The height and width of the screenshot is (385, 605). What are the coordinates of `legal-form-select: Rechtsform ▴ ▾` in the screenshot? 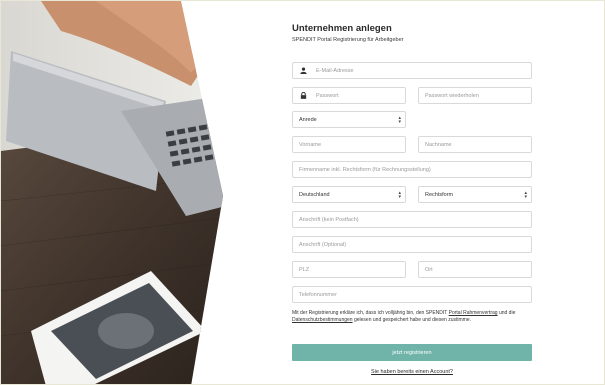 It's located at (475, 194).